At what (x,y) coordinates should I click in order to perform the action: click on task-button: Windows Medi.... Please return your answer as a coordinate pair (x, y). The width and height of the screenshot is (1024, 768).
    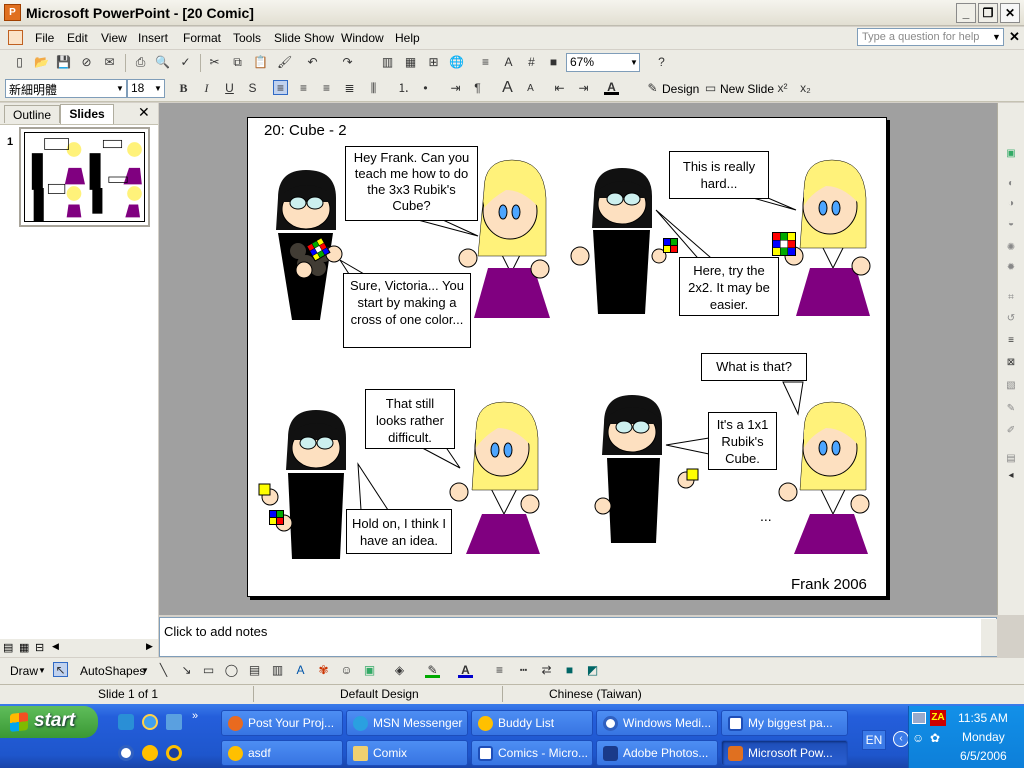
    Looking at the image, I should click on (657, 723).